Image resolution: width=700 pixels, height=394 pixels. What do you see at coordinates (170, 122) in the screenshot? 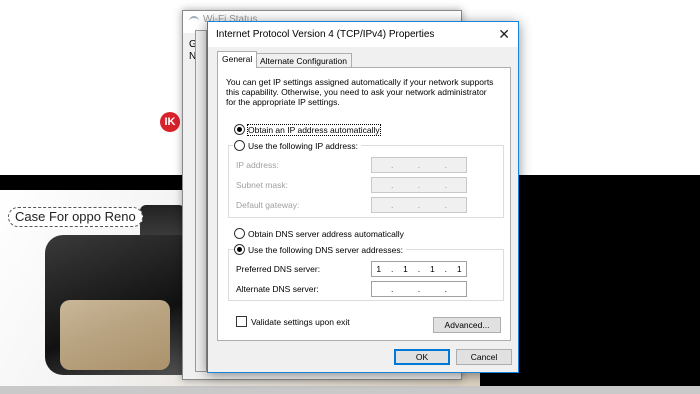
I see `brand-logo: IK` at bounding box center [170, 122].